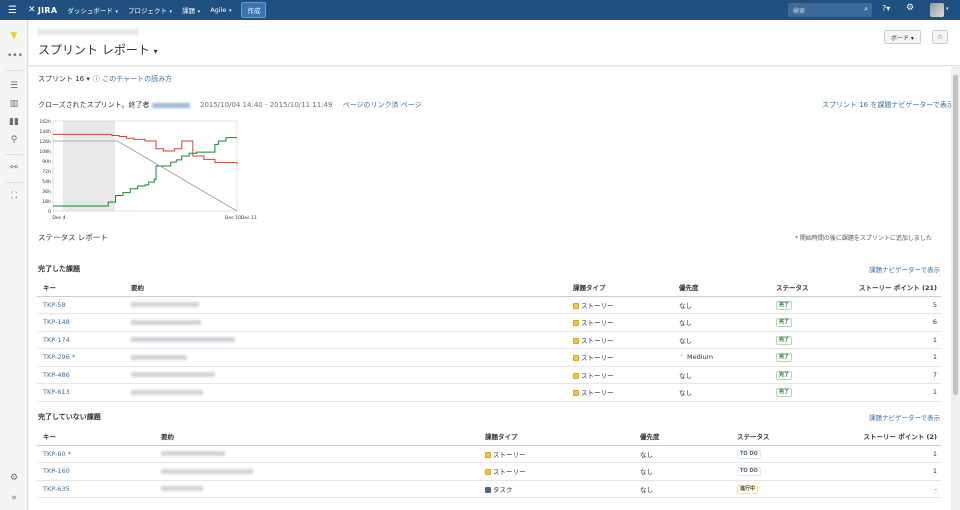  Describe the element at coordinates (904, 417) in the screenshot. I see `incomplete-issues-navigator-link: 課題ナビゲーターで表示` at that location.